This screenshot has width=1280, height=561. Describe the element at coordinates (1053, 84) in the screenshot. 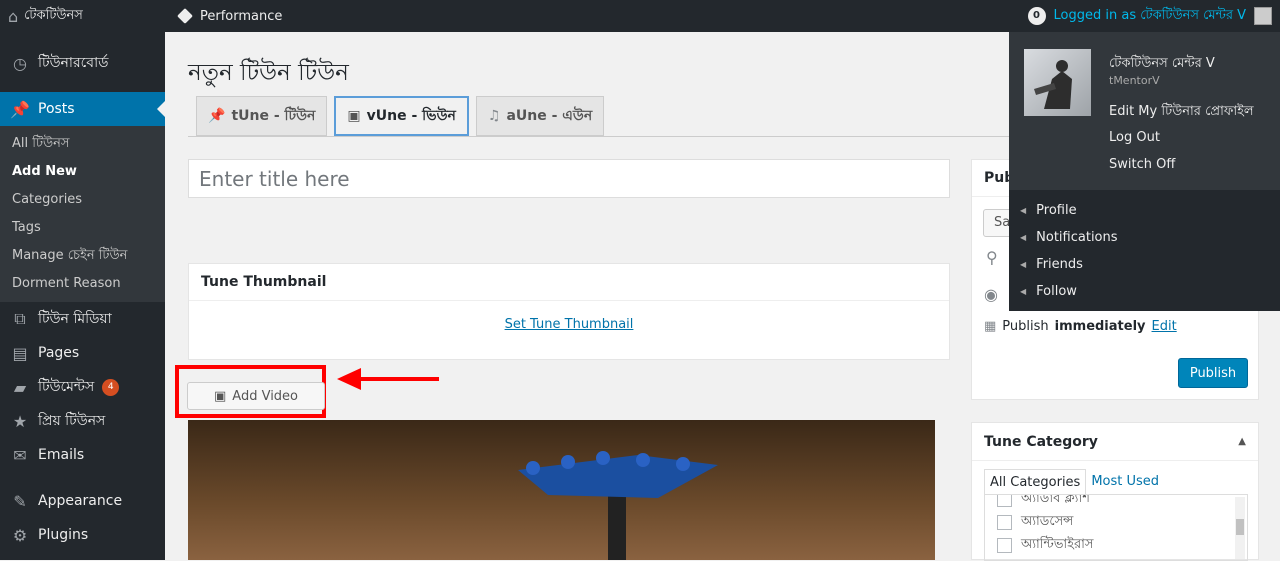

I see `profile-photo` at that location.